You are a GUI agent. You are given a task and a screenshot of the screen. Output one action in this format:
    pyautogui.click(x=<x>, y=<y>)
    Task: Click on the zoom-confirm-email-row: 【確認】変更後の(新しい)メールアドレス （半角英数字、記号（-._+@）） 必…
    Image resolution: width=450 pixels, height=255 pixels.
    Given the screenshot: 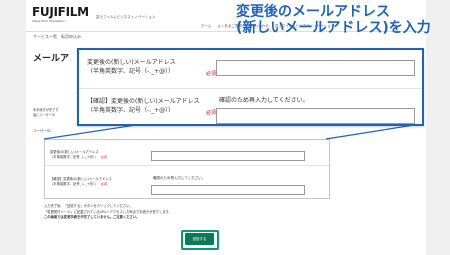 What is the action you would take?
    pyautogui.click(x=250, y=107)
    